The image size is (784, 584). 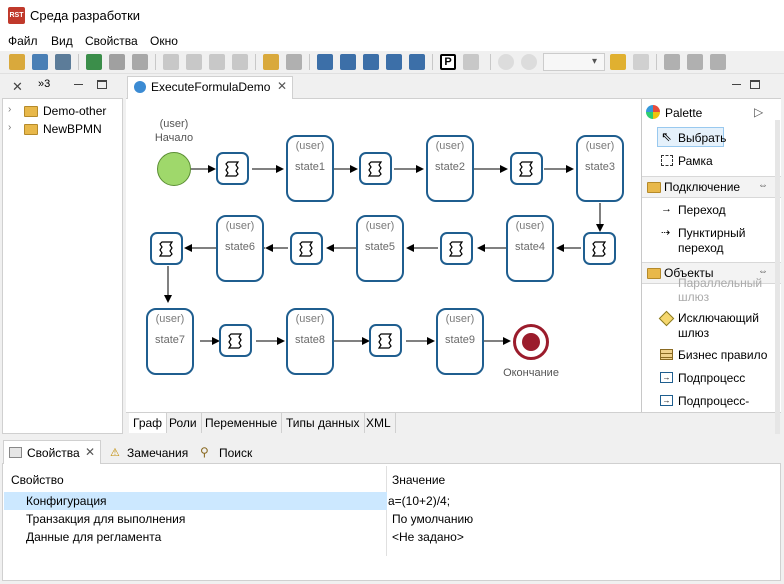 I want to click on tab-xml: XML, so click(x=379, y=423).